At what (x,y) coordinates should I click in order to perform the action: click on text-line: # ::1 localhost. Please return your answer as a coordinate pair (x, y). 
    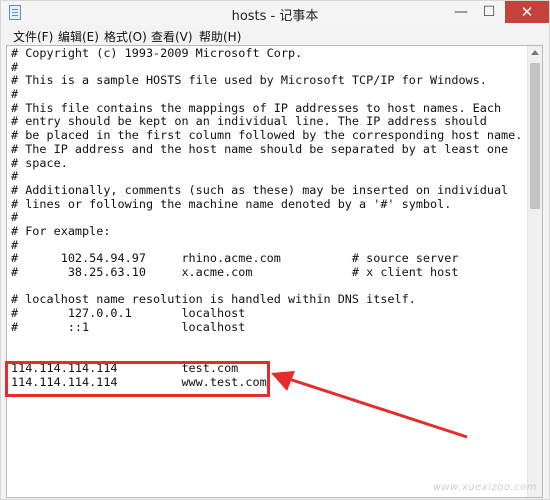
    Looking at the image, I should click on (266, 327).